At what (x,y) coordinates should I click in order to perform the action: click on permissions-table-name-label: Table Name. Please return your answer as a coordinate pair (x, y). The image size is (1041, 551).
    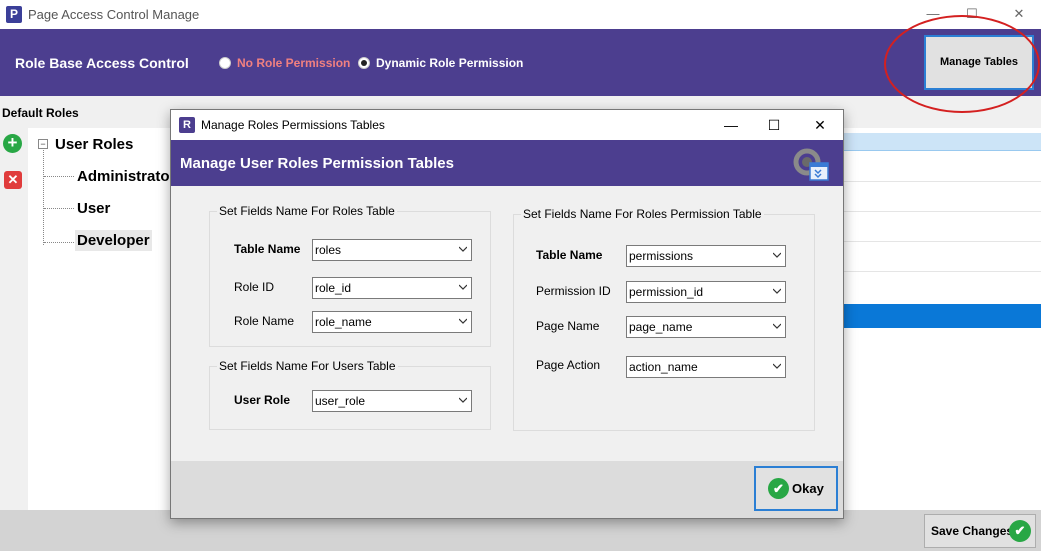
    Looking at the image, I should click on (569, 255).